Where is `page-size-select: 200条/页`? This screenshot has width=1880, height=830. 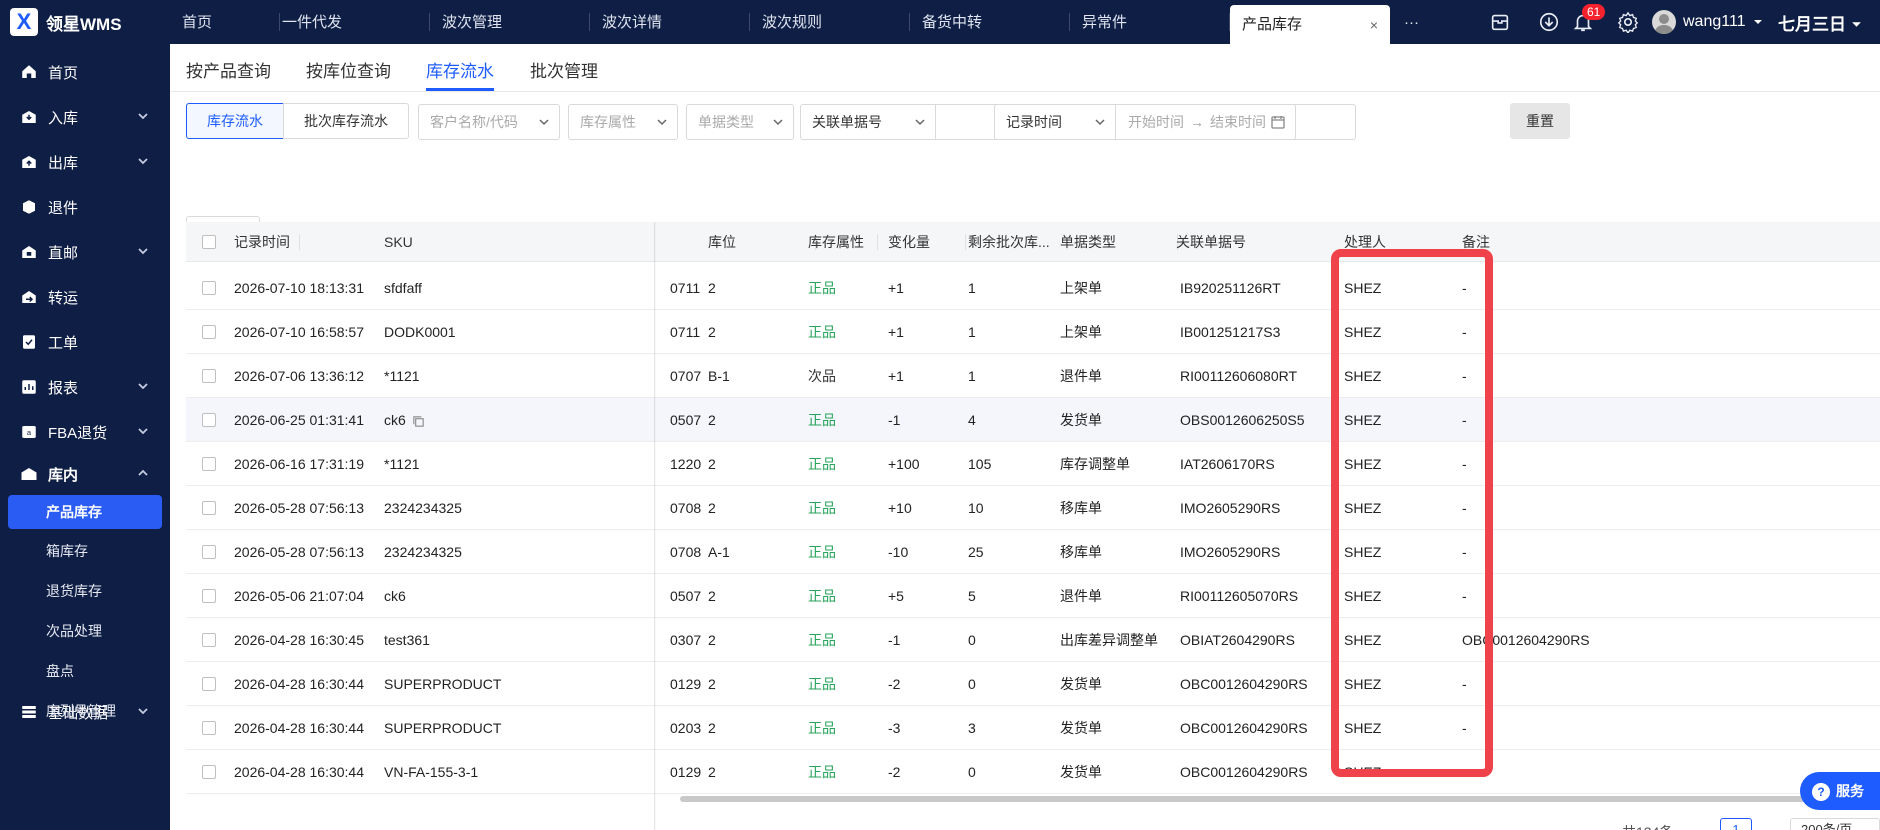
page-size-select: 200条/页 is located at coordinates (1835, 824).